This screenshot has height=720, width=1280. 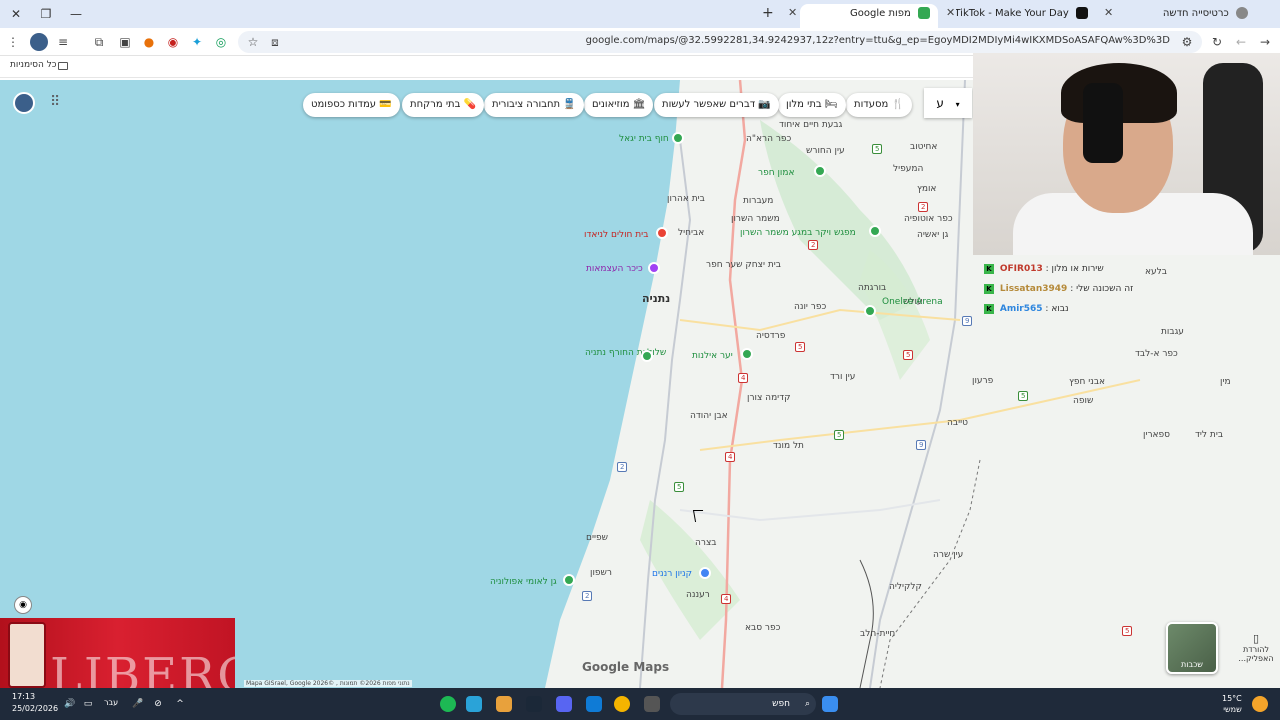 I want to click on chip-museums: 🏛 מוזיאונים, so click(x=619, y=105).